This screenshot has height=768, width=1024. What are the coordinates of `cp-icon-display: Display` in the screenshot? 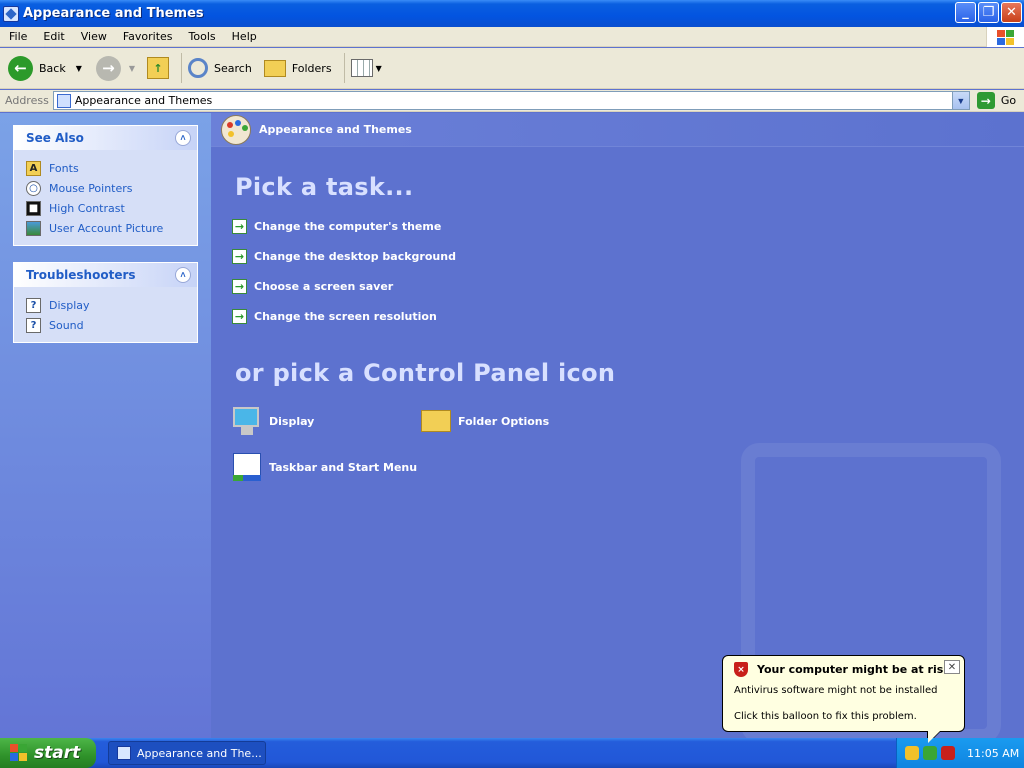 It's located at (272, 421).